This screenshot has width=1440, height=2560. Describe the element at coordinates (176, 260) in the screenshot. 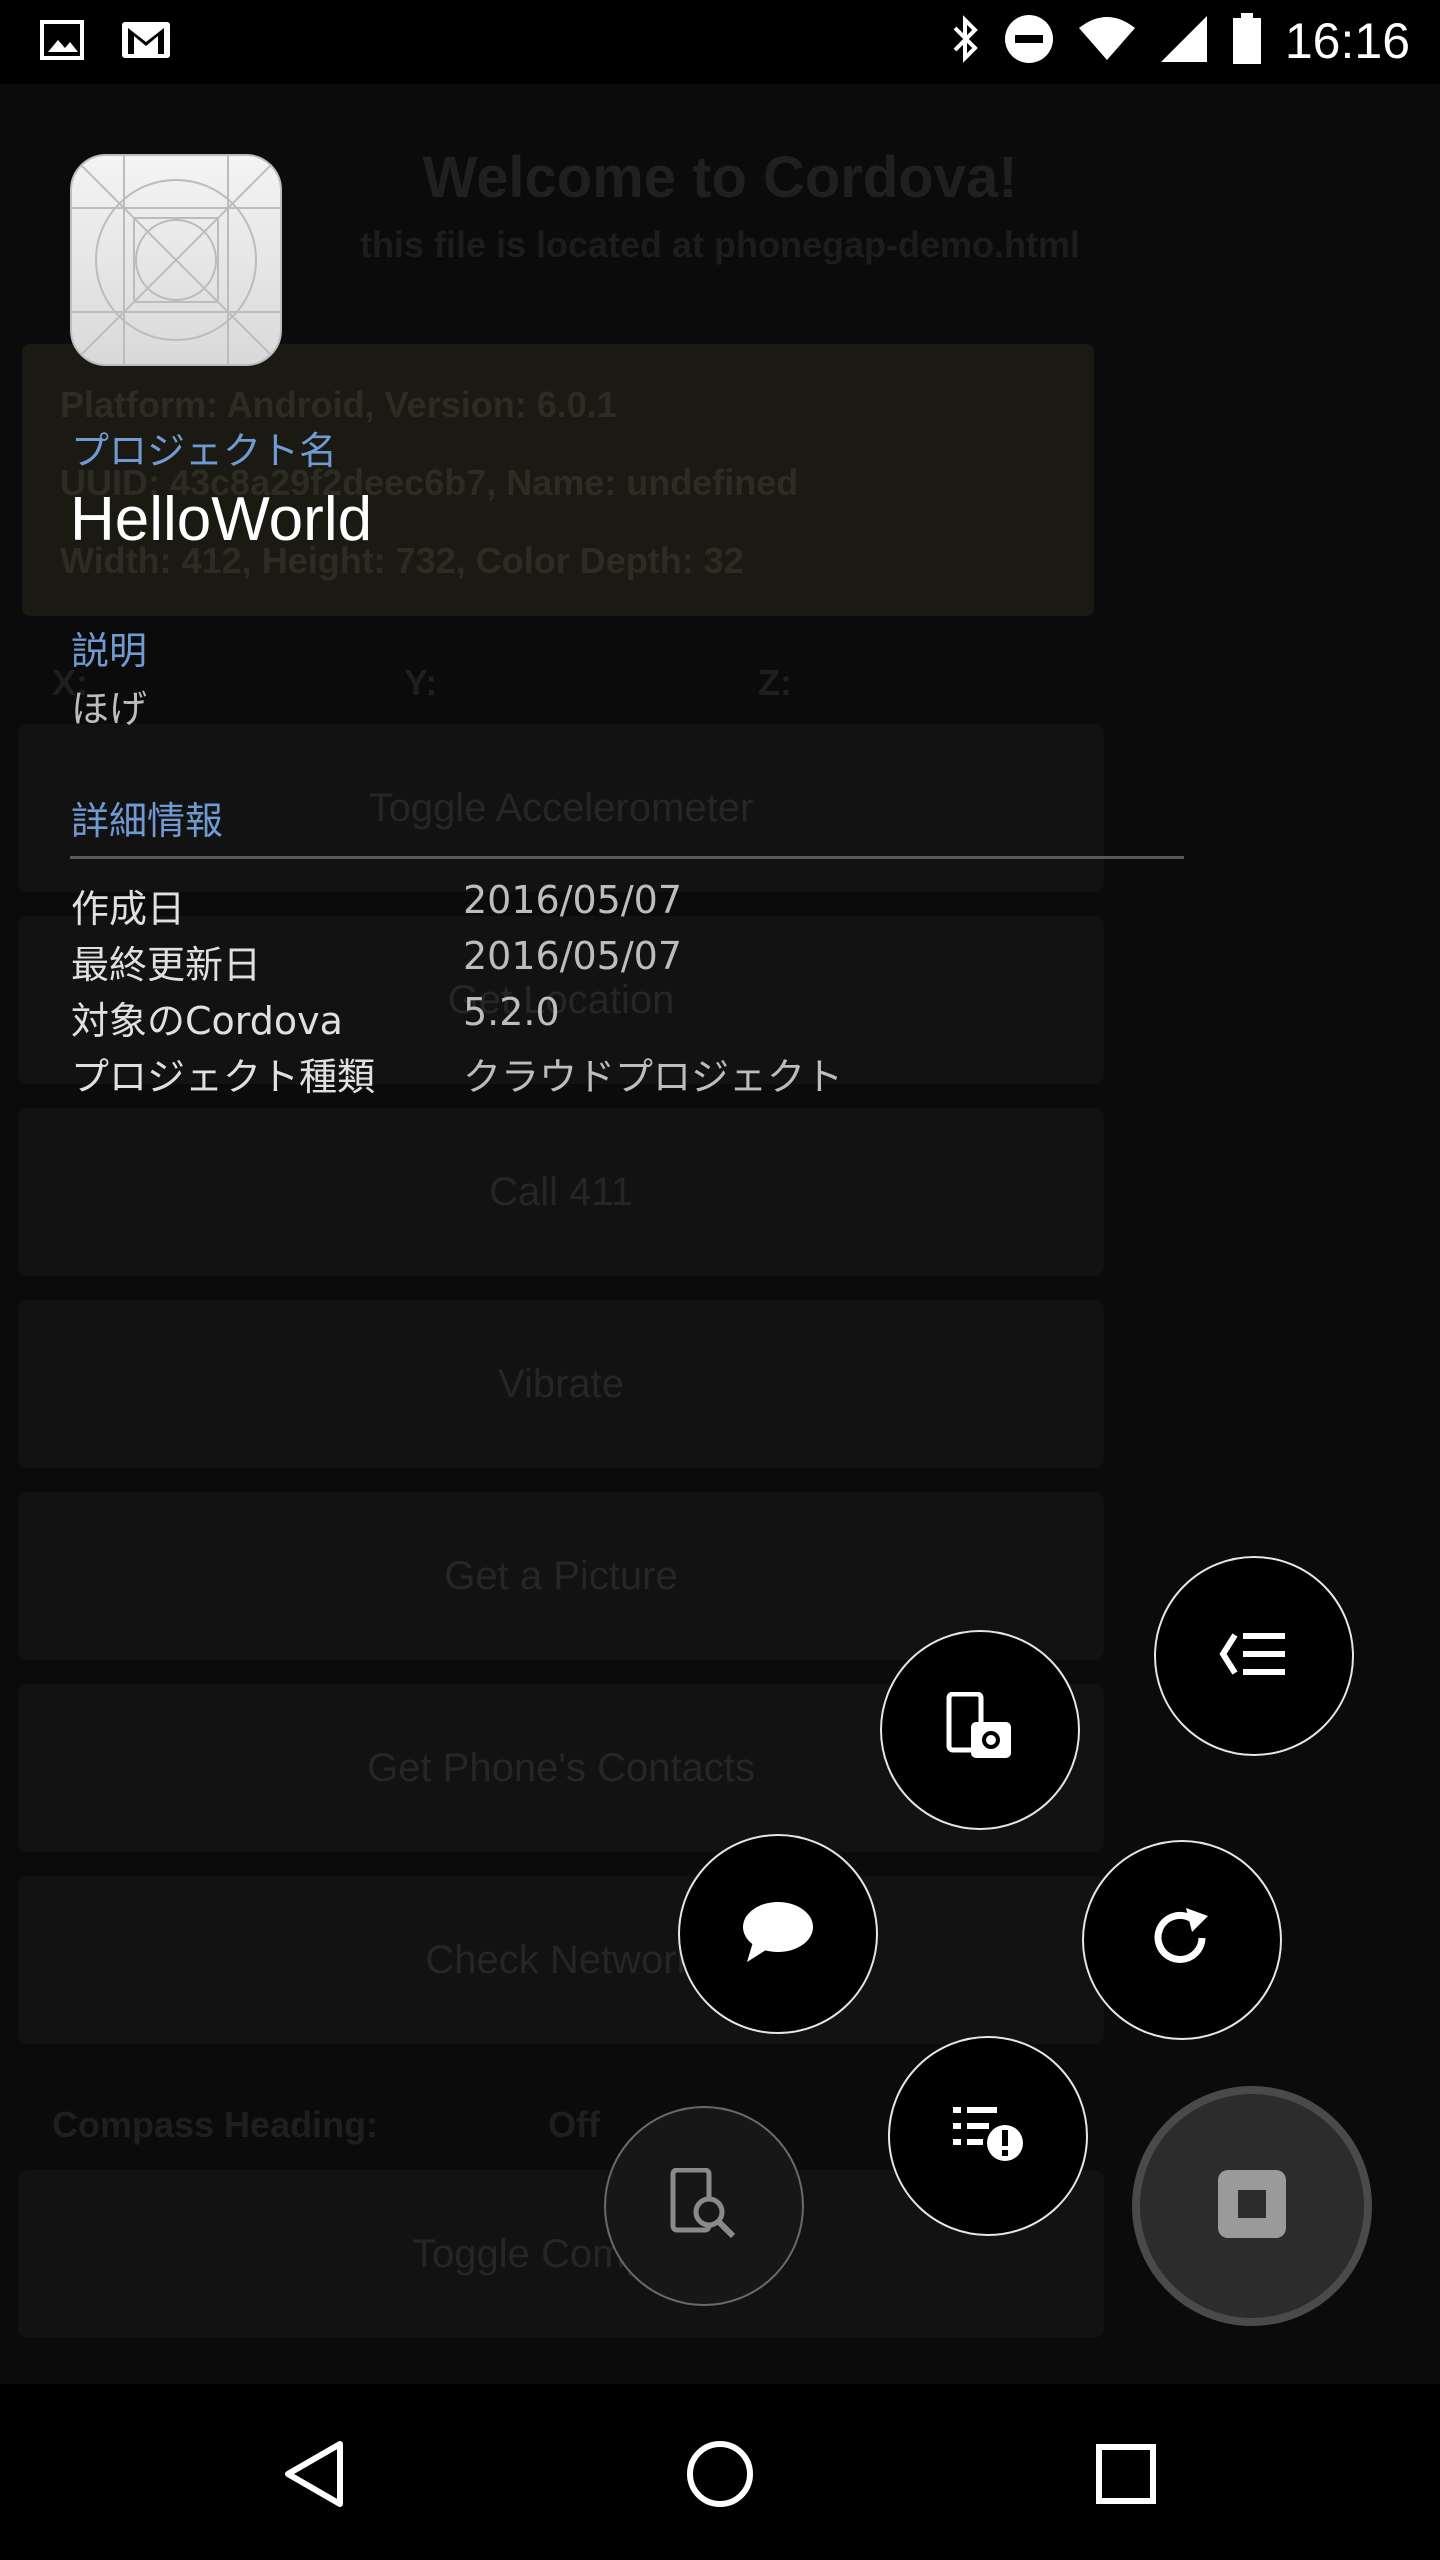

I see `app-icon` at that location.